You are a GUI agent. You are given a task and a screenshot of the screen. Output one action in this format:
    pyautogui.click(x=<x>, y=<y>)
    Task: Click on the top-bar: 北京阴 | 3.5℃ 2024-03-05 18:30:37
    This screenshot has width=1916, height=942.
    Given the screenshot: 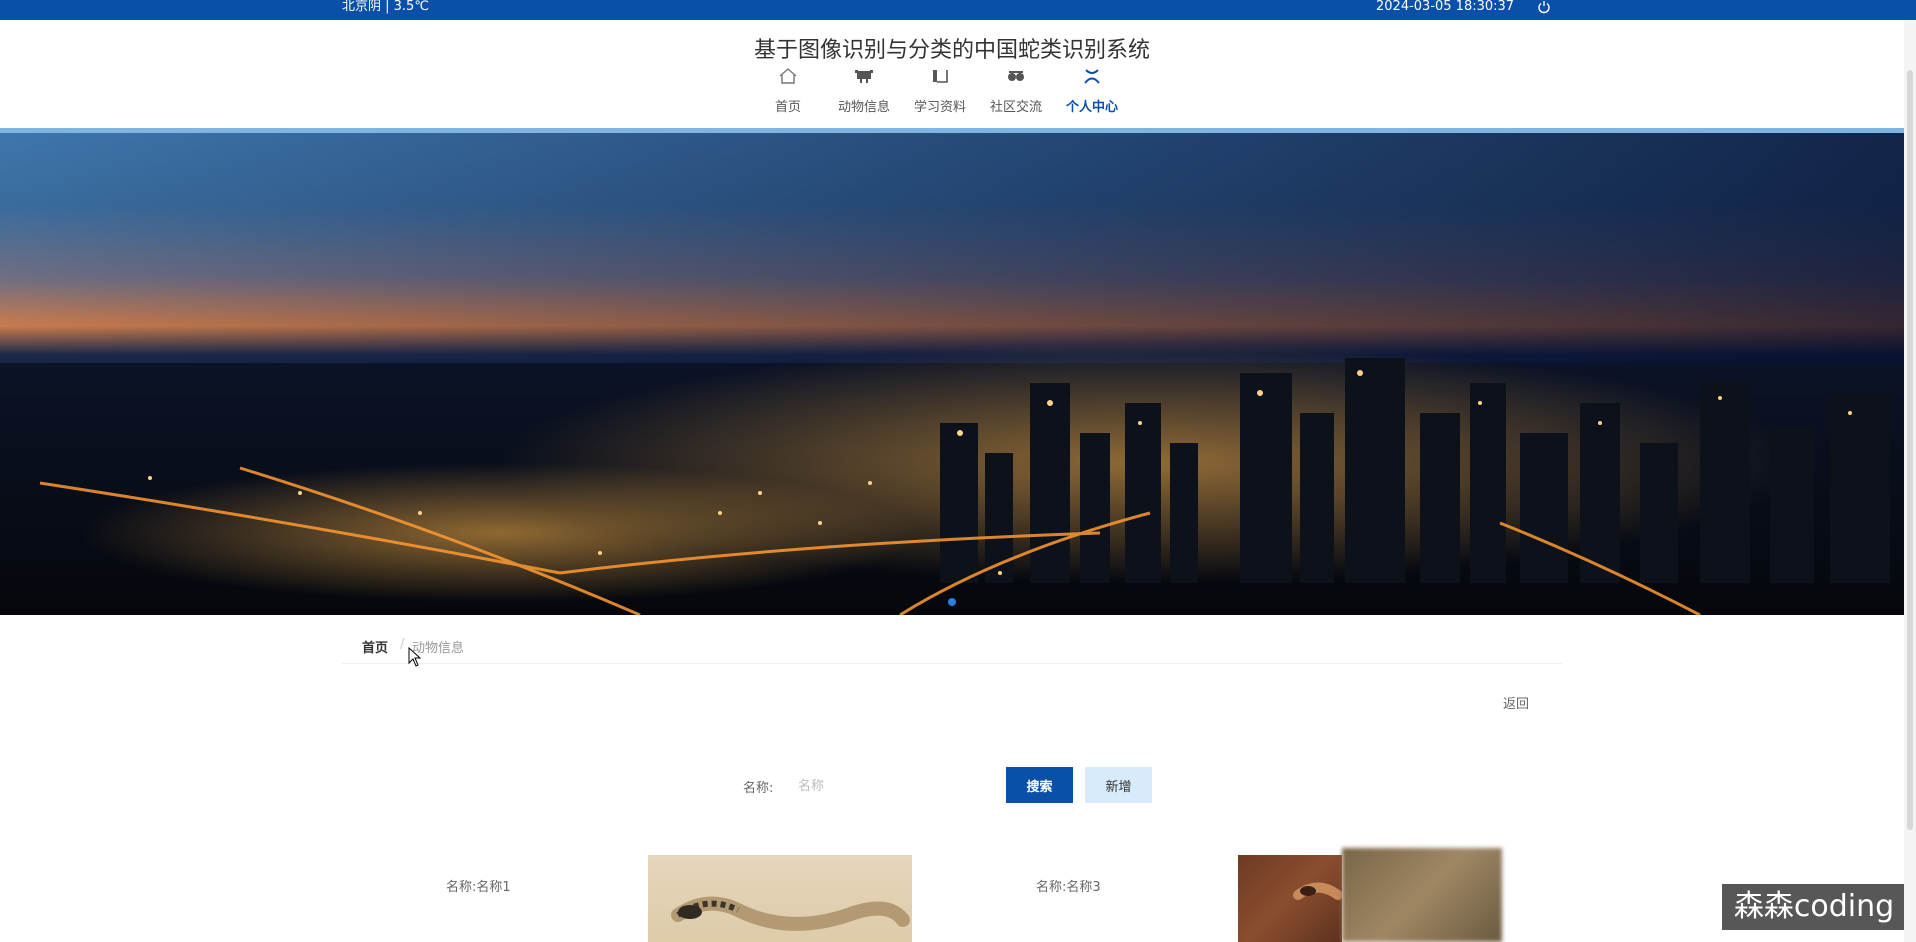 What is the action you would take?
    pyautogui.click(x=958, y=10)
    